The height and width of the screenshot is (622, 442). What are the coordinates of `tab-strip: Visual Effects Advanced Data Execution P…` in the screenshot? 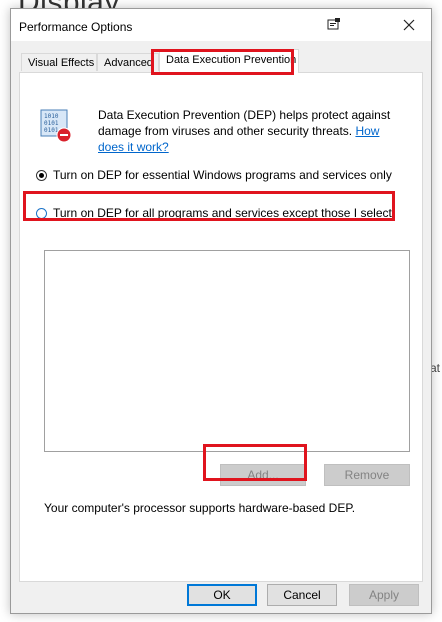 It's located at (222, 61).